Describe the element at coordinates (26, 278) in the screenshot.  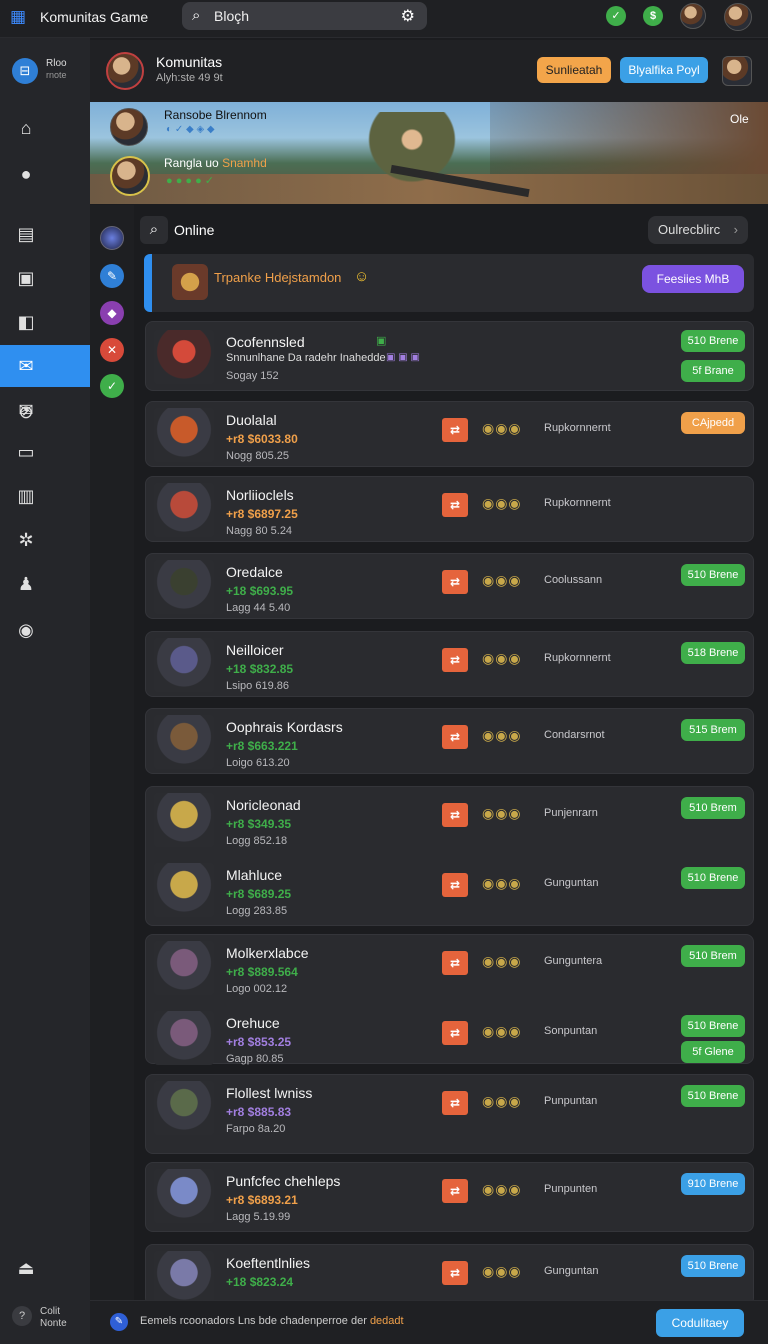
I see `store-icon: ▣` at that location.